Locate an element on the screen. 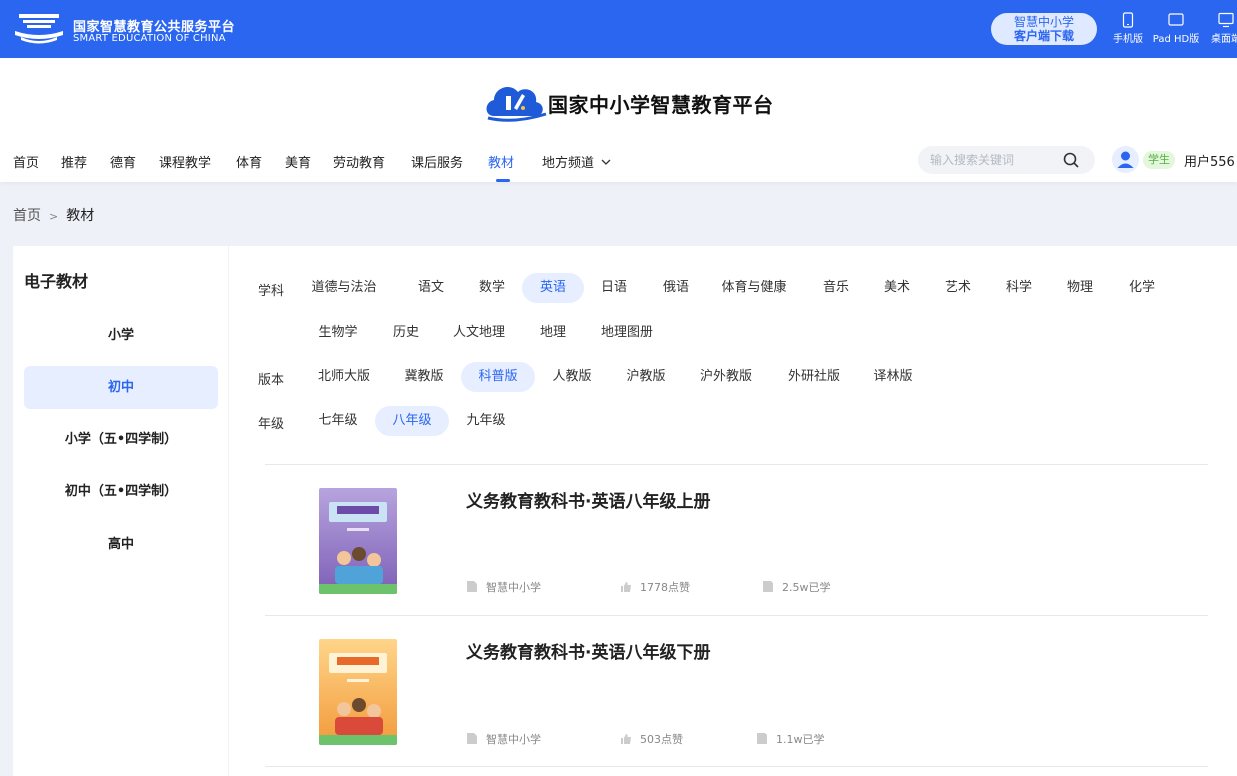 Image resolution: width=1237 pixels, height=776 pixels. subject-option: 生物学 is located at coordinates (338, 333).